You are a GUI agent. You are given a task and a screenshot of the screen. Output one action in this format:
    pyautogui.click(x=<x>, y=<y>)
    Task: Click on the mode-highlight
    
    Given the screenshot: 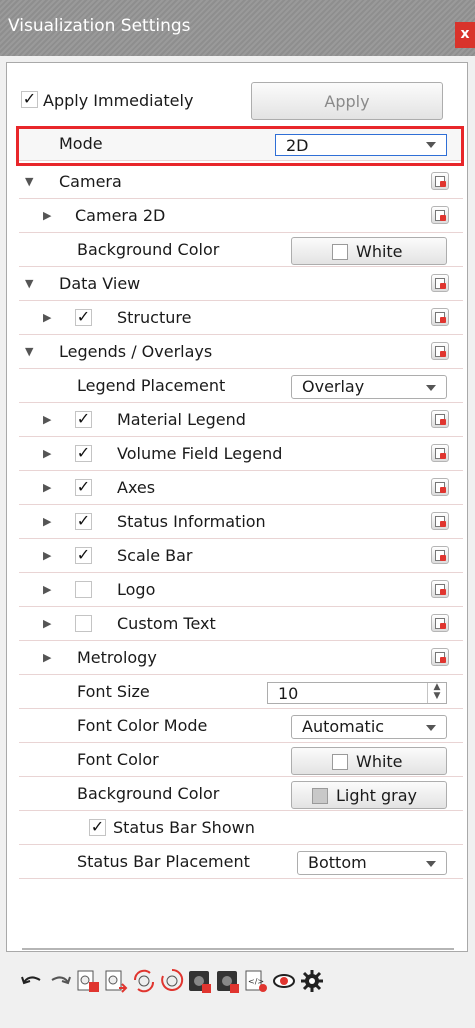 What is the action you would take?
    pyautogui.click(x=240, y=146)
    